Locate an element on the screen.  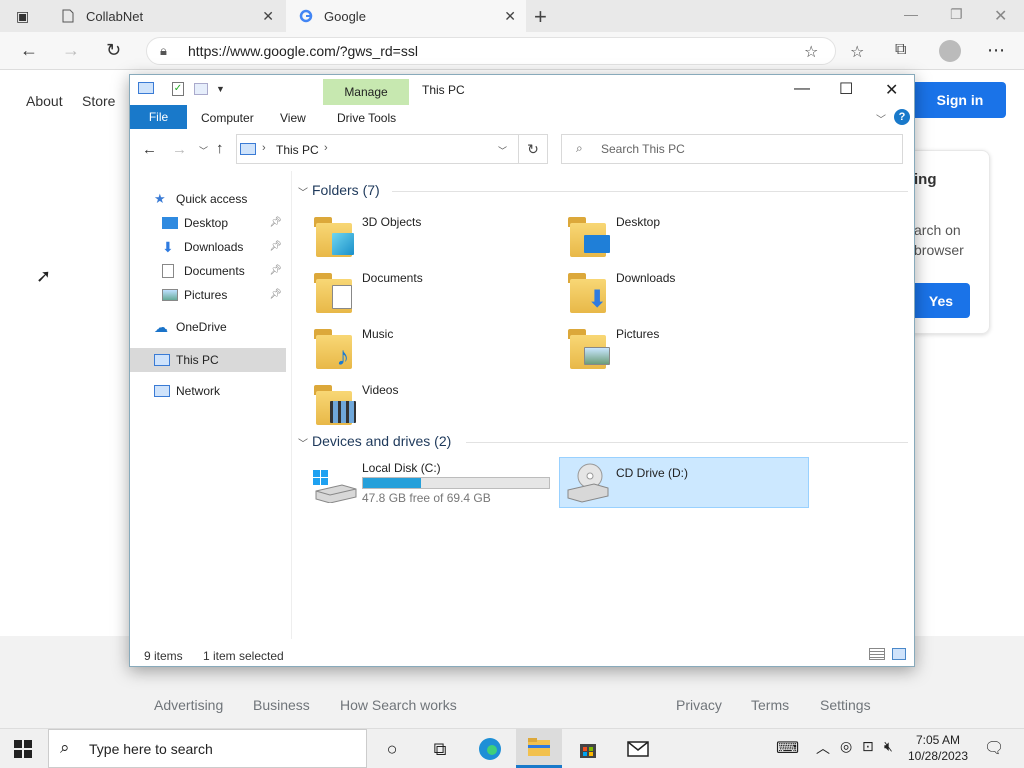
help-icon: ? is located at coordinates (902, 117).